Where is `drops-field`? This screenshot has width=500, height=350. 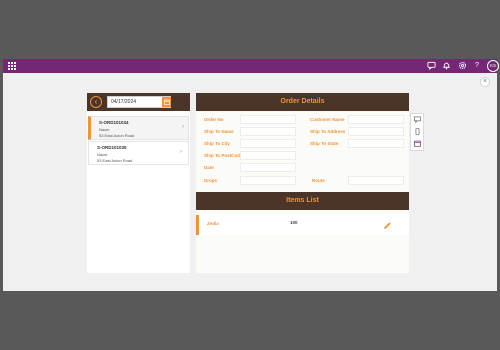
drops-field is located at coordinates (268, 180).